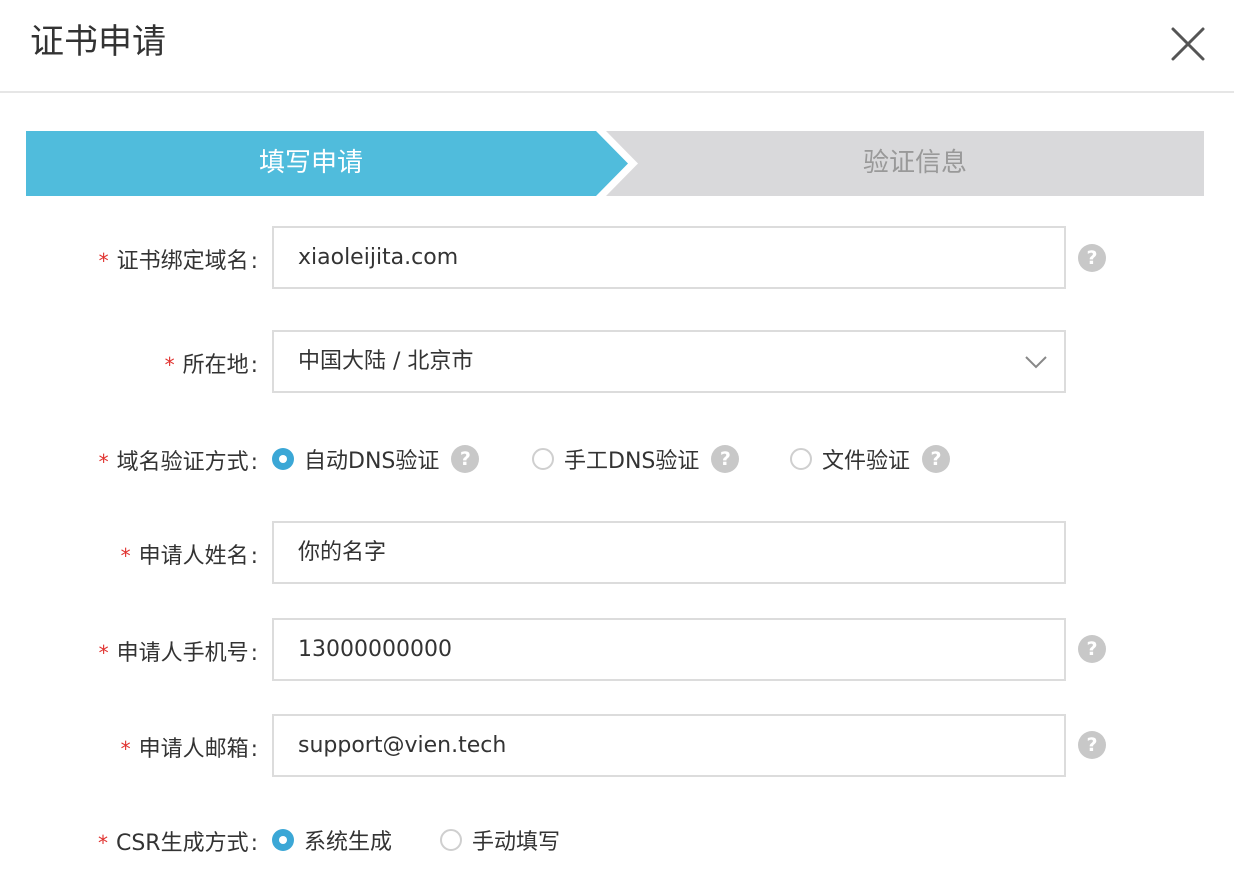 The height and width of the screenshot is (894, 1234). I want to click on dialog-title: 证书申请, so click(98, 42).